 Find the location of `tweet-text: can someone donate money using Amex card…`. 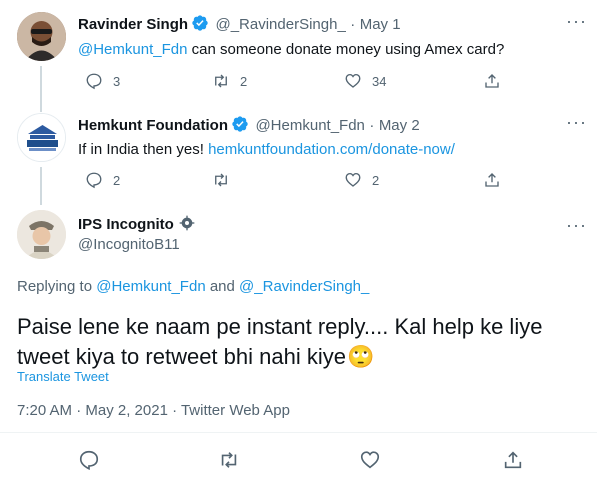

tweet-text: can someone donate money using Amex card… is located at coordinates (346, 49).